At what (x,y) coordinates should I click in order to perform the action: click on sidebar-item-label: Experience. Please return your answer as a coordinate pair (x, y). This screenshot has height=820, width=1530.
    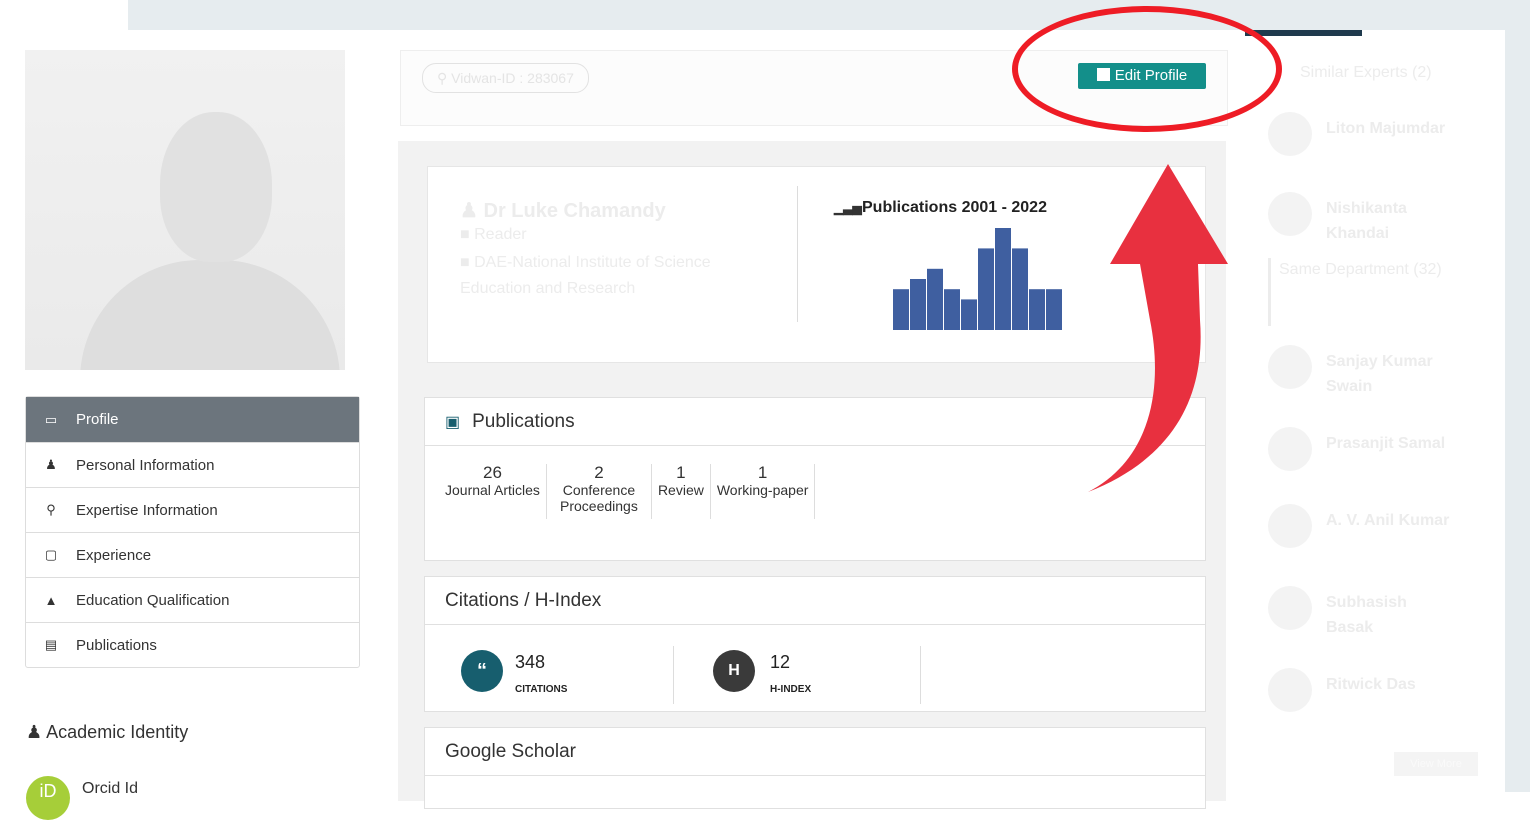
    Looking at the image, I should click on (114, 555).